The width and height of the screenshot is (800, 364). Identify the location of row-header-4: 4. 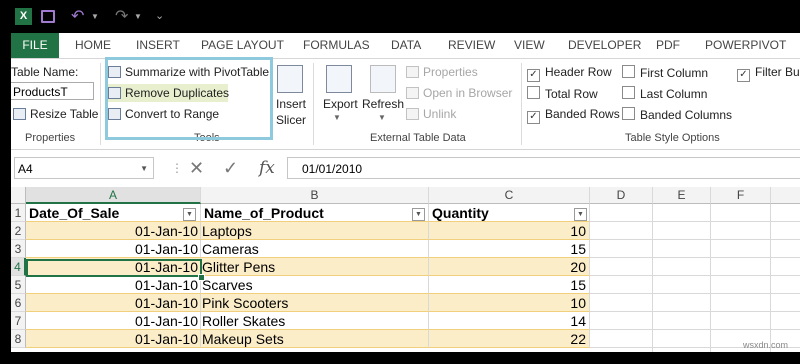
(18, 267).